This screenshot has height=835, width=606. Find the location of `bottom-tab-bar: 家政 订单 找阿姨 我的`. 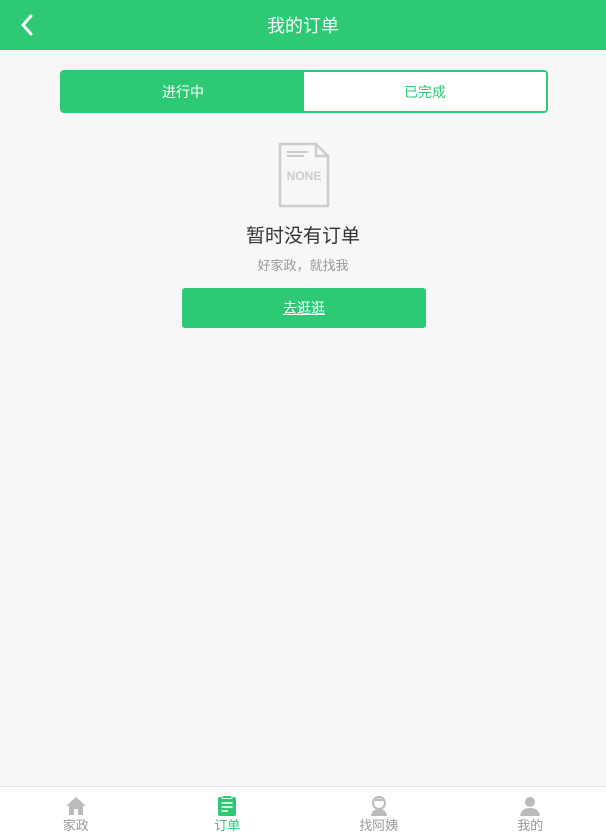

bottom-tab-bar: 家政 订单 找阿姨 我的 is located at coordinates (303, 810).